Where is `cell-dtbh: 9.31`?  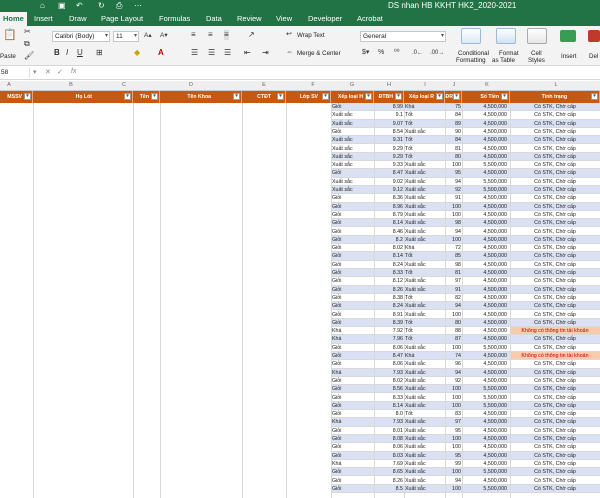
cell-dtbh: 9.31 is located at coordinates (389, 140).